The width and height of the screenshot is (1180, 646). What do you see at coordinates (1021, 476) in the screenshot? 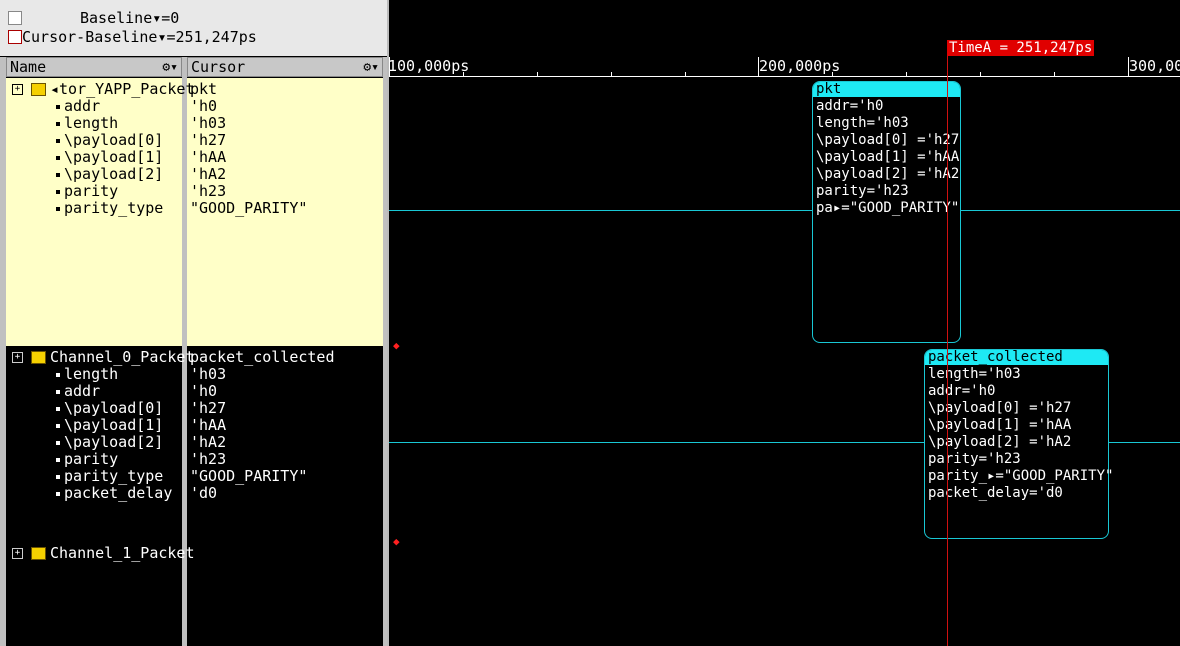
I see `transaction-field: parity_▸="GOOD_PARITY"` at bounding box center [1021, 476].